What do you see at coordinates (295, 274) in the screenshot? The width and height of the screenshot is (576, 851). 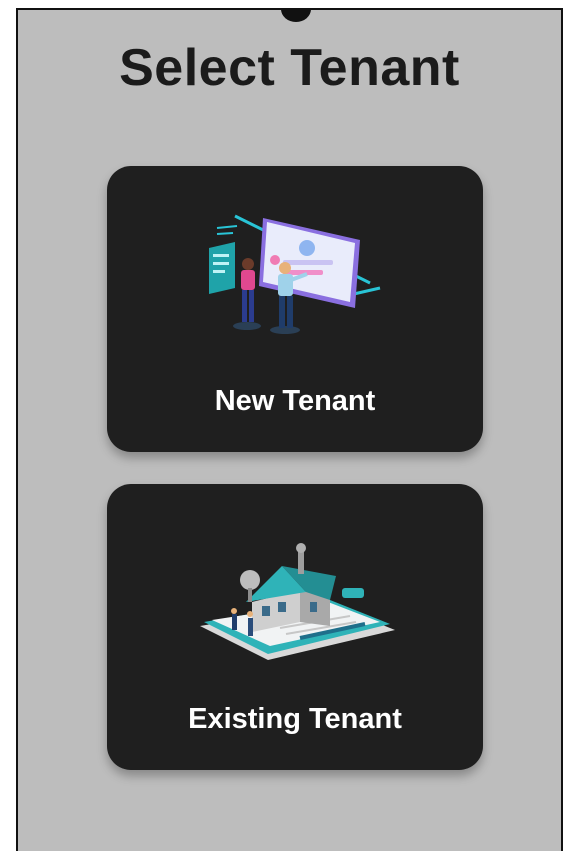 I see `onboarding-illustration-icon` at bounding box center [295, 274].